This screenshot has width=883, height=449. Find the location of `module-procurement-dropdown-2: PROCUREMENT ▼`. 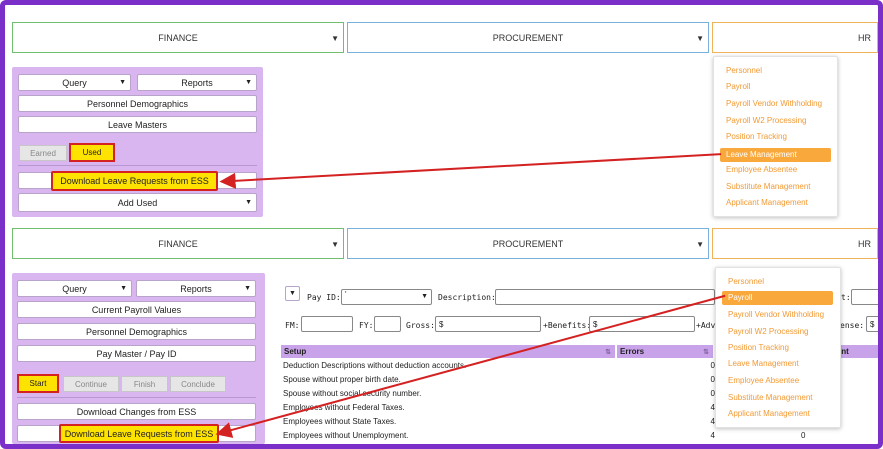

module-procurement-dropdown-2: PROCUREMENT ▼ is located at coordinates (528, 243).